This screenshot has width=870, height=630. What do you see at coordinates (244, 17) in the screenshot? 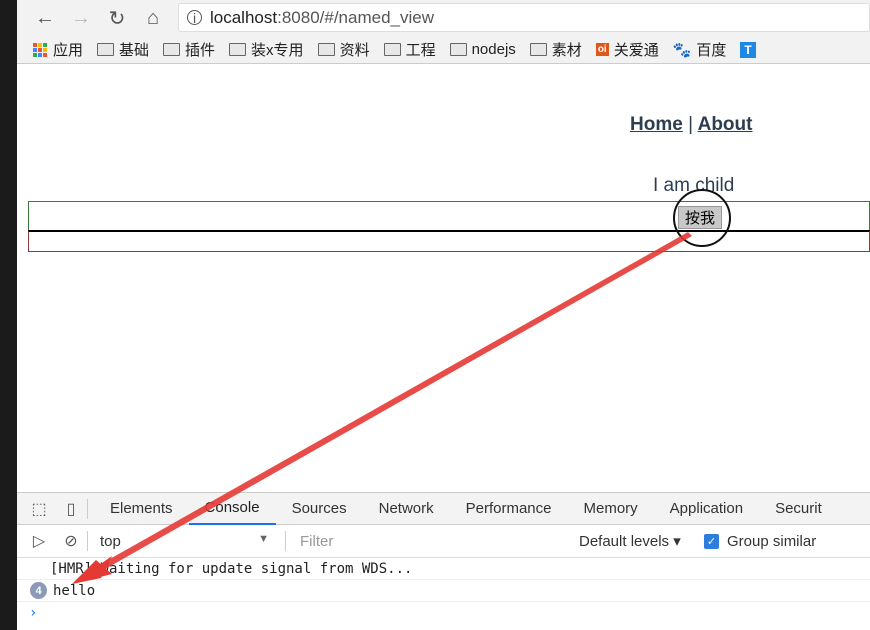
I see `url-host: localhost` at bounding box center [244, 17].